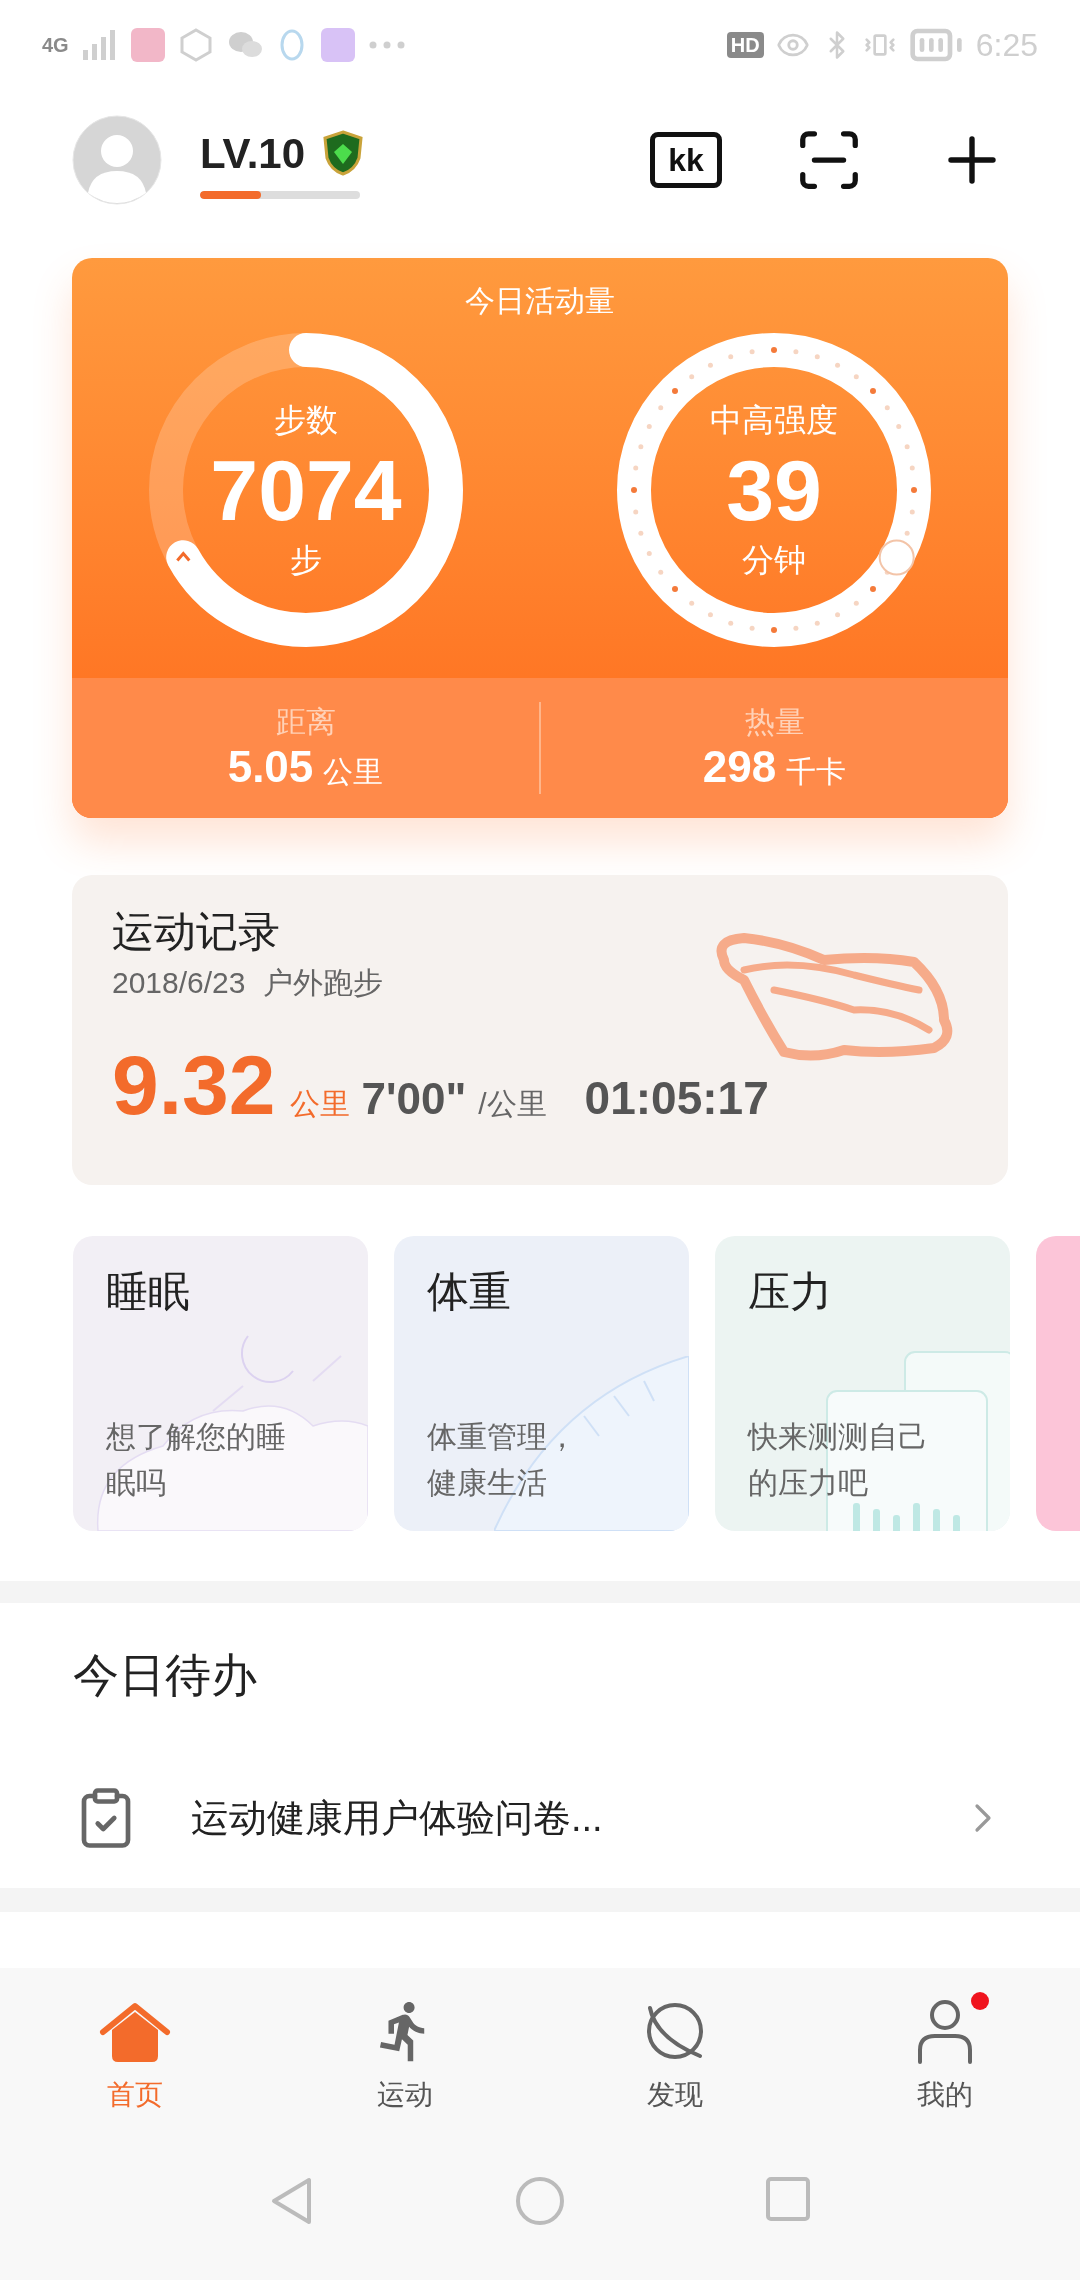 The width and height of the screenshot is (1080, 2280). What do you see at coordinates (179, 983) in the screenshot?
I see `record-date: 2018/6/23` at bounding box center [179, 983].